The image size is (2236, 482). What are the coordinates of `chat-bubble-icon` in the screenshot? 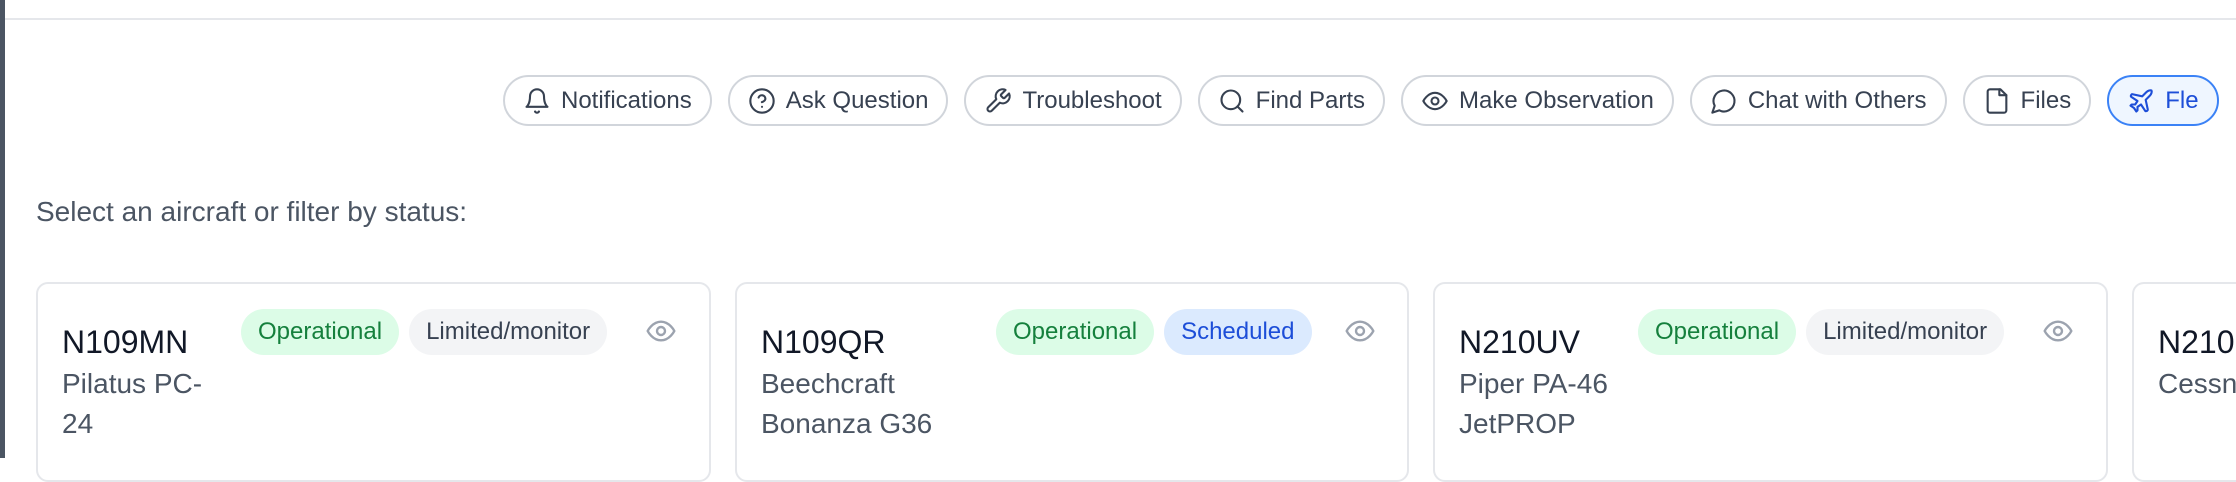 It's located at (1723, 101).